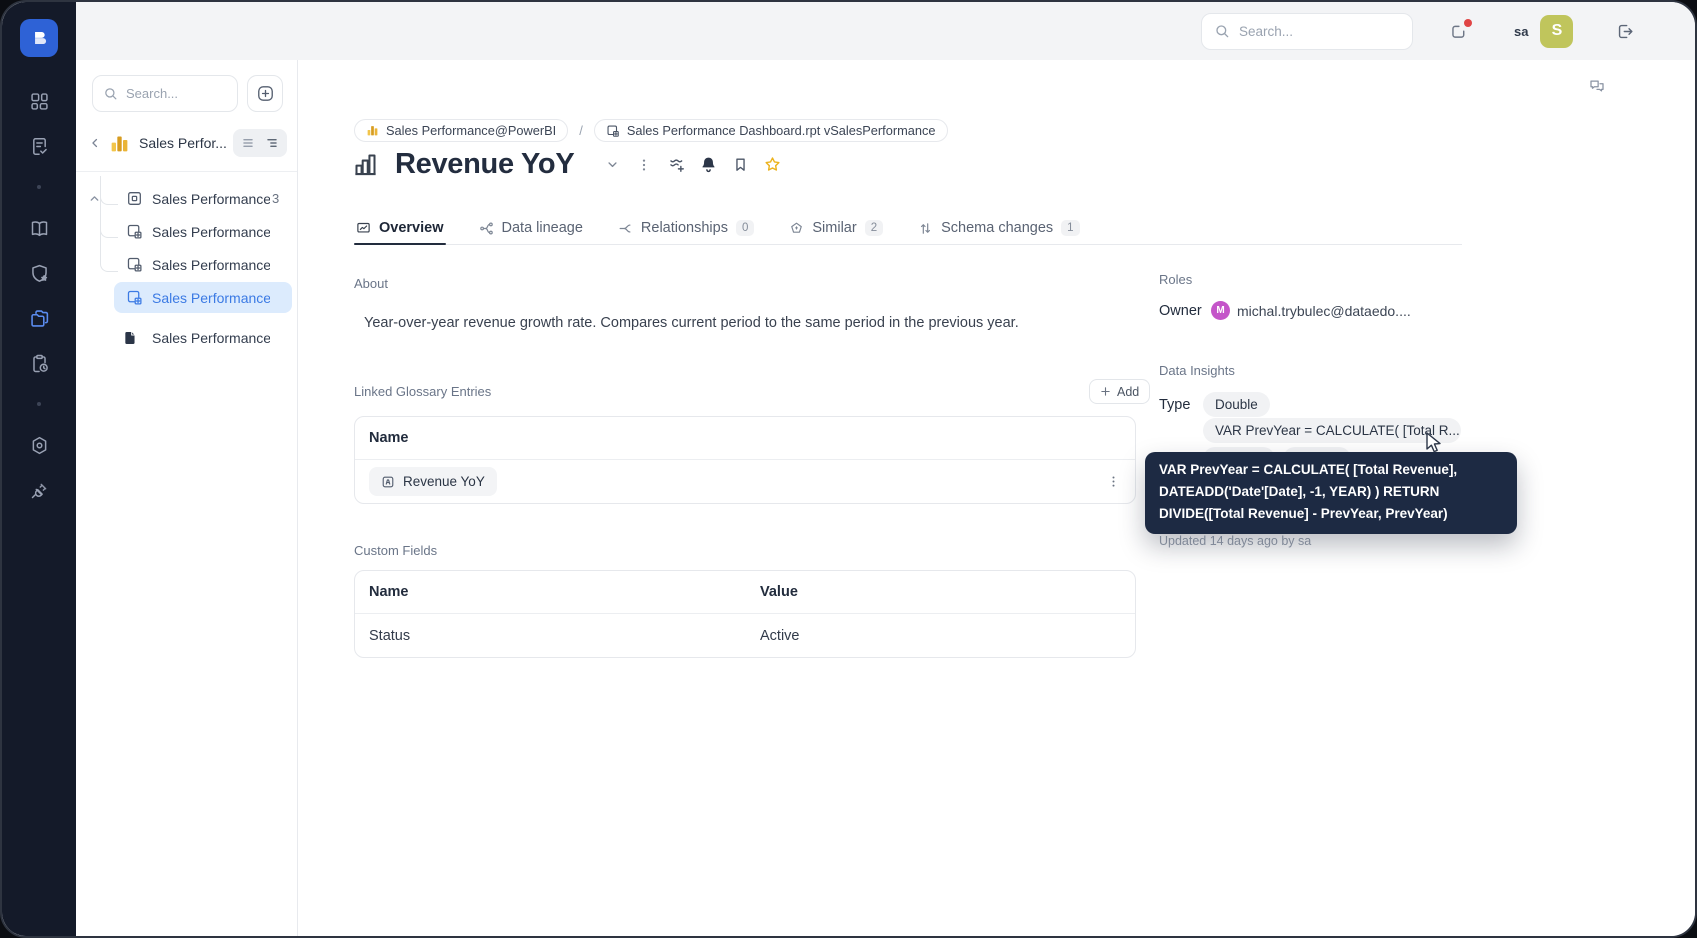 This screenshot has height=938, width=1697. I want to click on tab-relationships: Relationships 0, so click(686, 228).